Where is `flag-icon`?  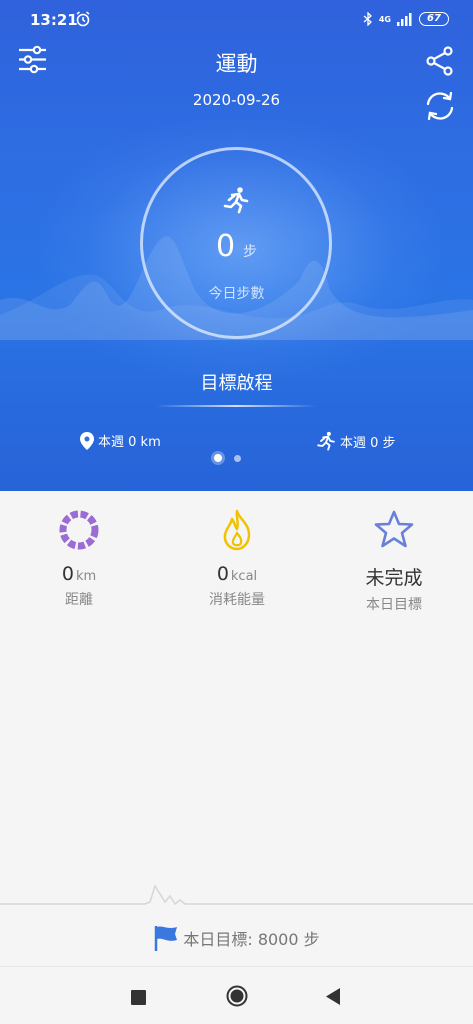 flag-icon is located at coordinates (166, 938).